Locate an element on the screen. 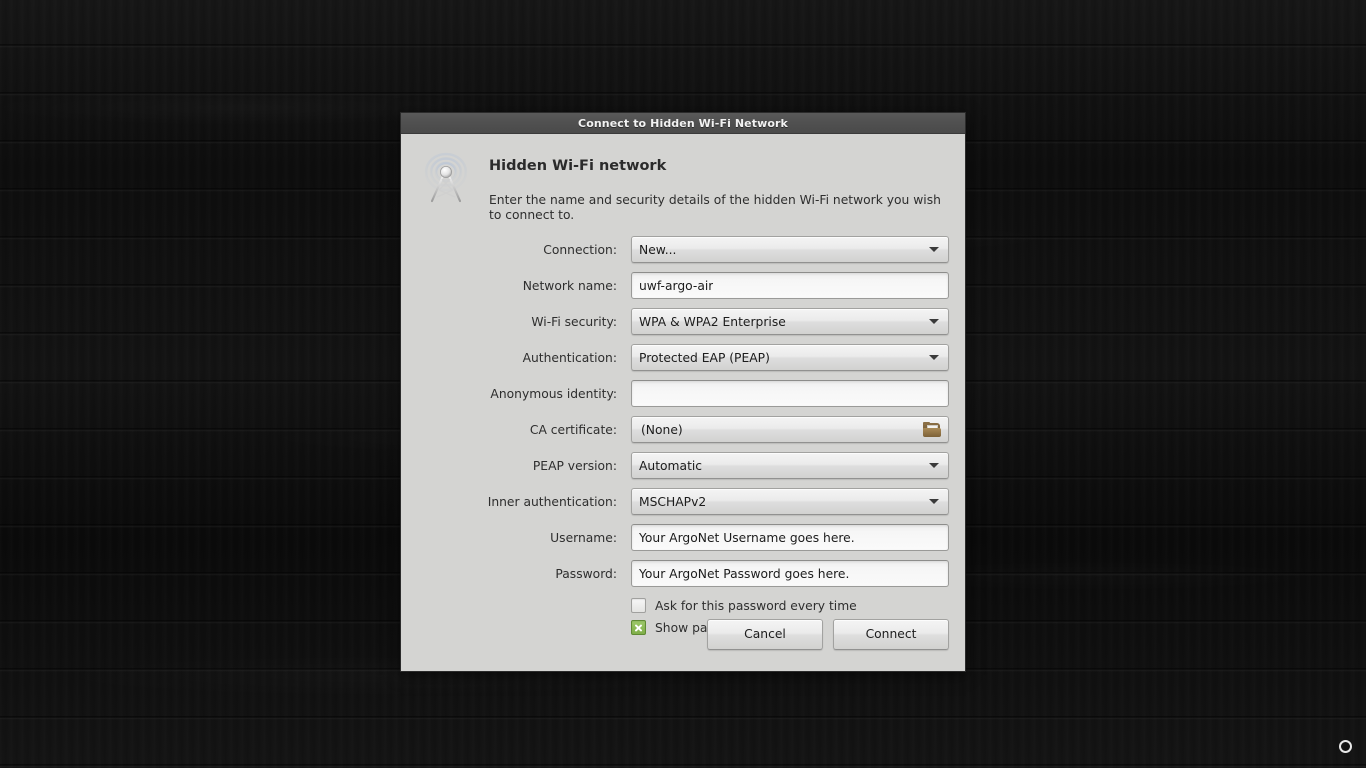 Image resolution: width=1366 pixels, height=768 pixels. dialog-heading: Hidden Wi-Fi network is located at coordinates (578, 166).